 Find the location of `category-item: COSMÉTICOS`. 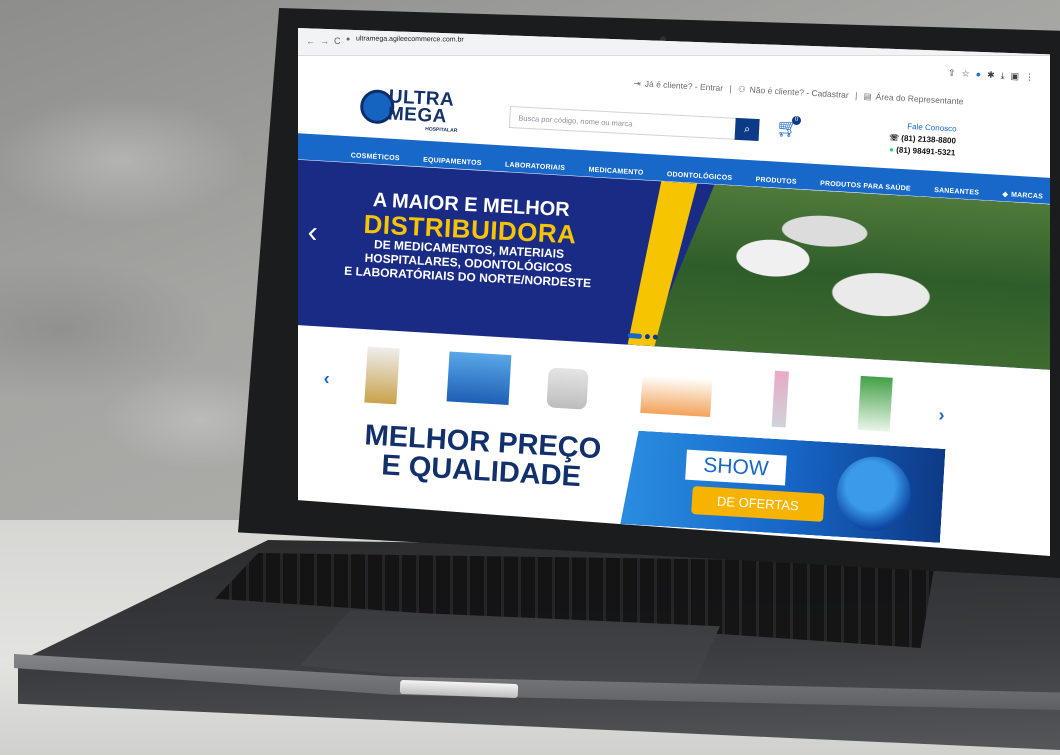

category-item: COSMÉTICOS is located at coordinates (375, 157).